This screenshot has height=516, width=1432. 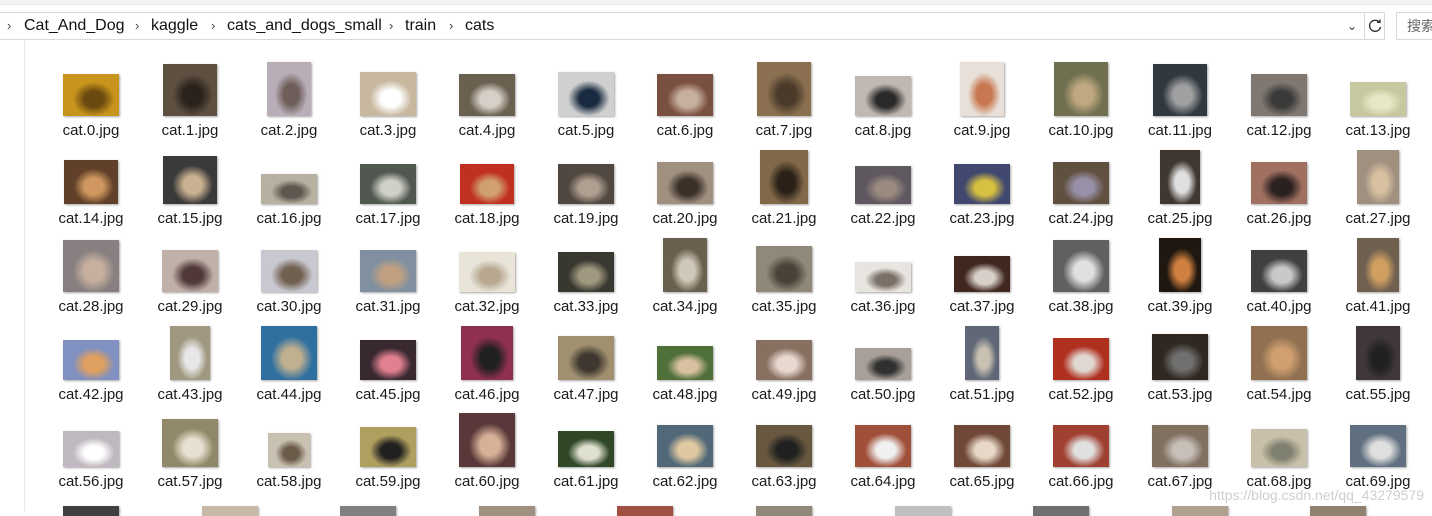 I want to click on file-item: cat.52.jpg, so click(x=1081, y=368).